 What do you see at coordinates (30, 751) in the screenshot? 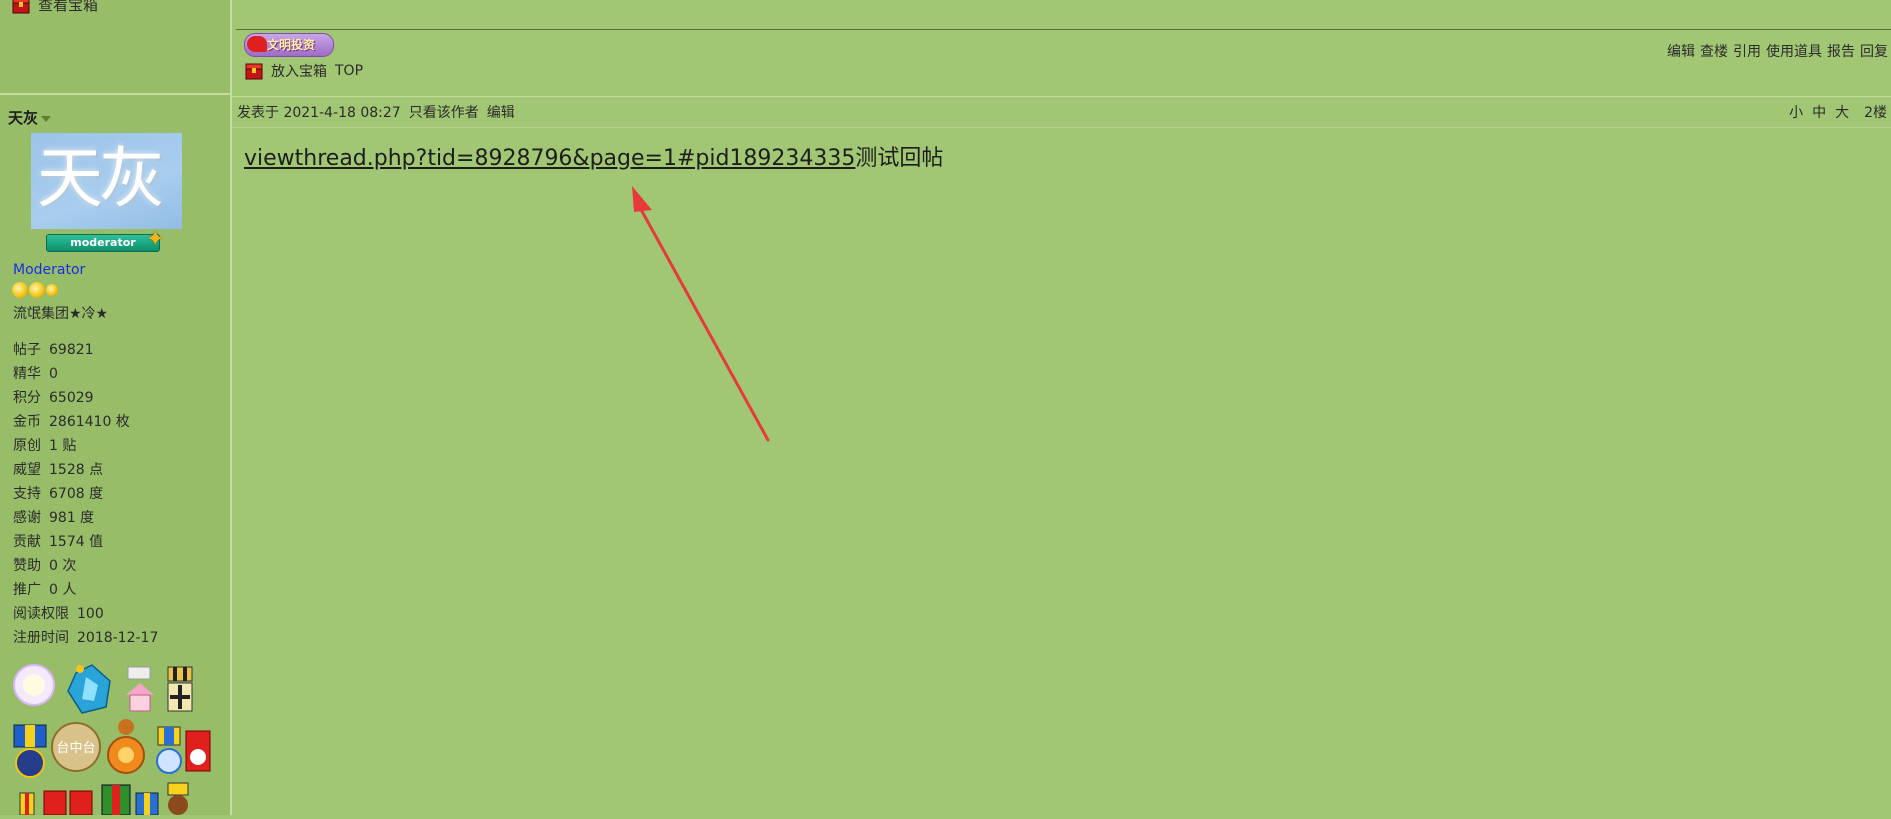
I see `blue-star-medal-icon` at bounding box center [30, 751].